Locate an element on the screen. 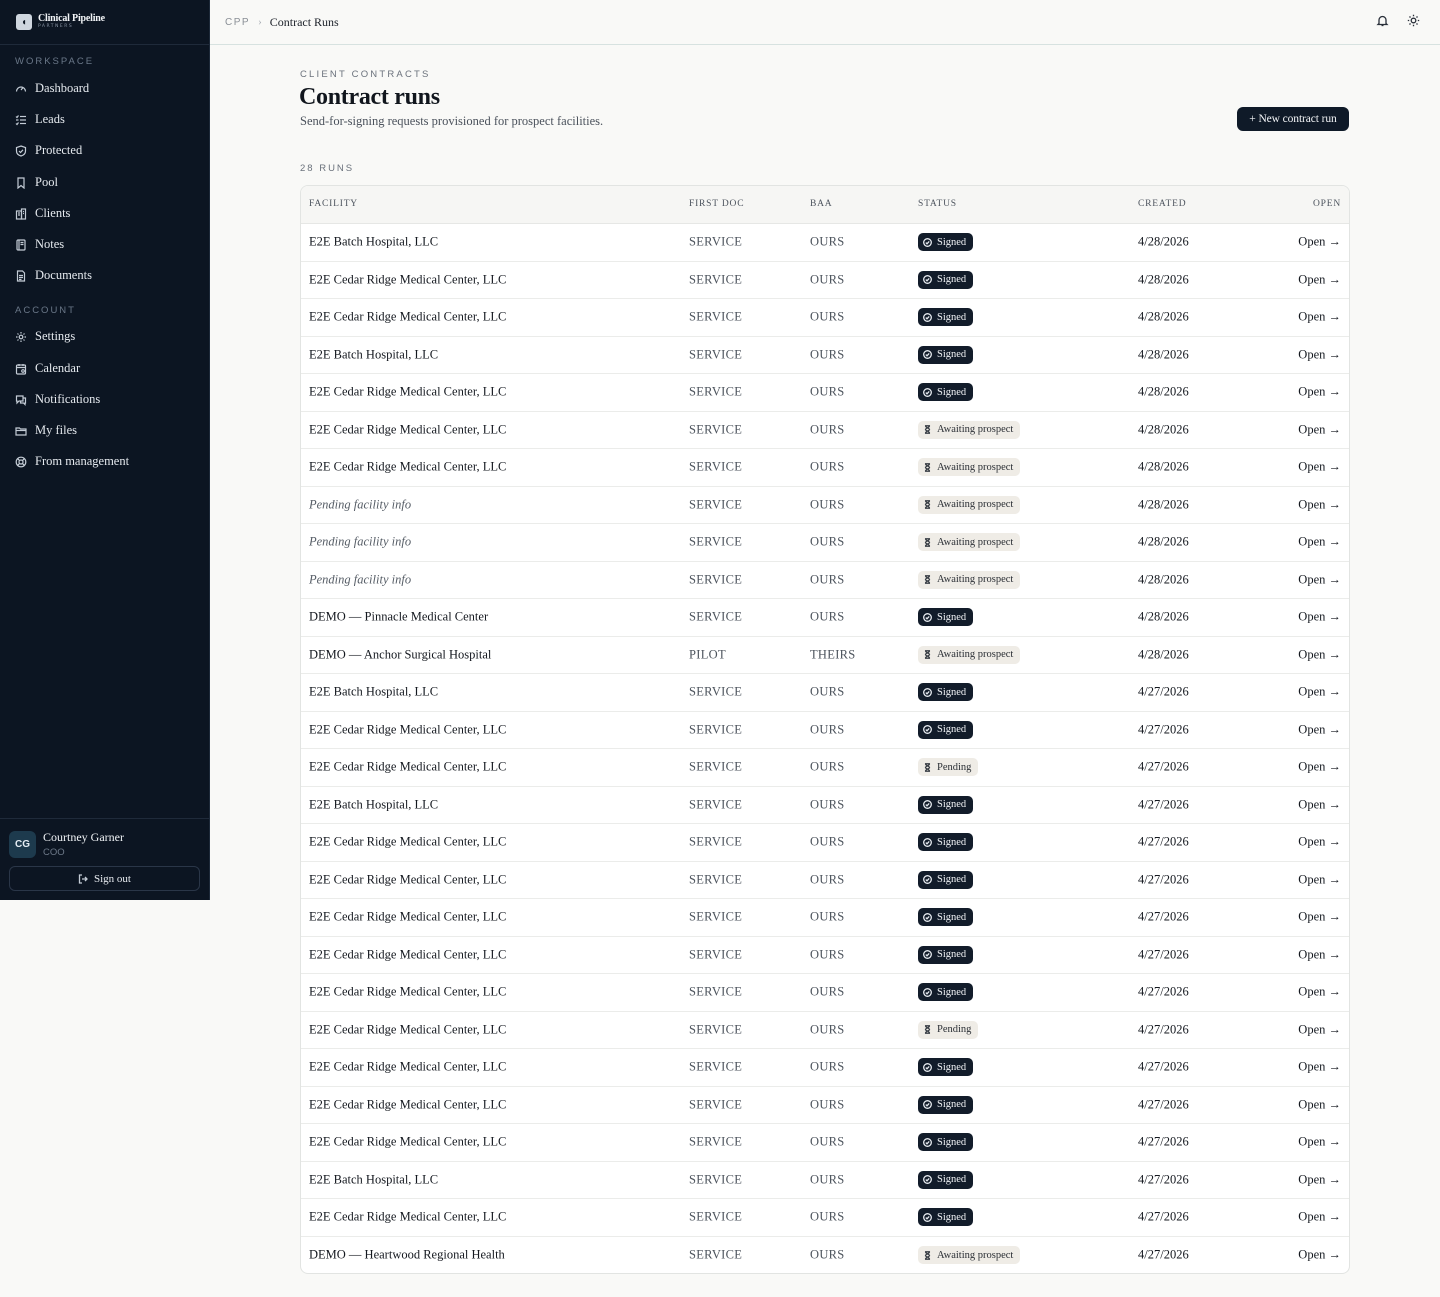  folder-icon is located at coordinates (21, 431).